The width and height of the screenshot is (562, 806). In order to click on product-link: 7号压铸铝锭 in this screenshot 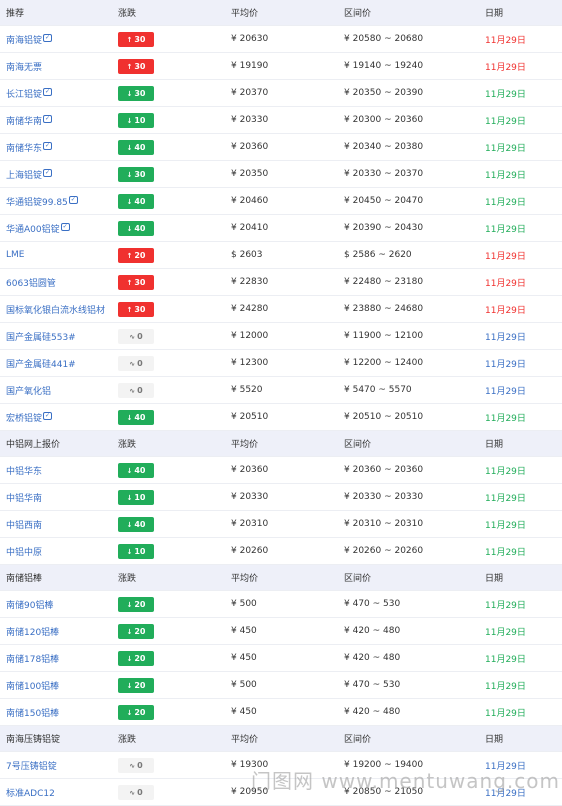, I will do `click(31, 767)`.